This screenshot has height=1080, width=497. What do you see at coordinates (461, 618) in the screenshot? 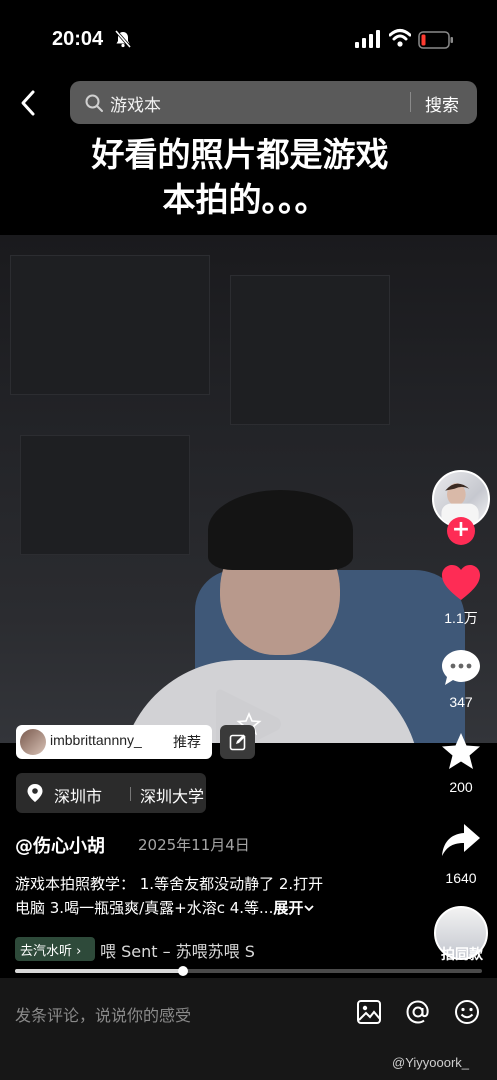
I see `like-count: 1.1万` at bounding box center [461, 618].